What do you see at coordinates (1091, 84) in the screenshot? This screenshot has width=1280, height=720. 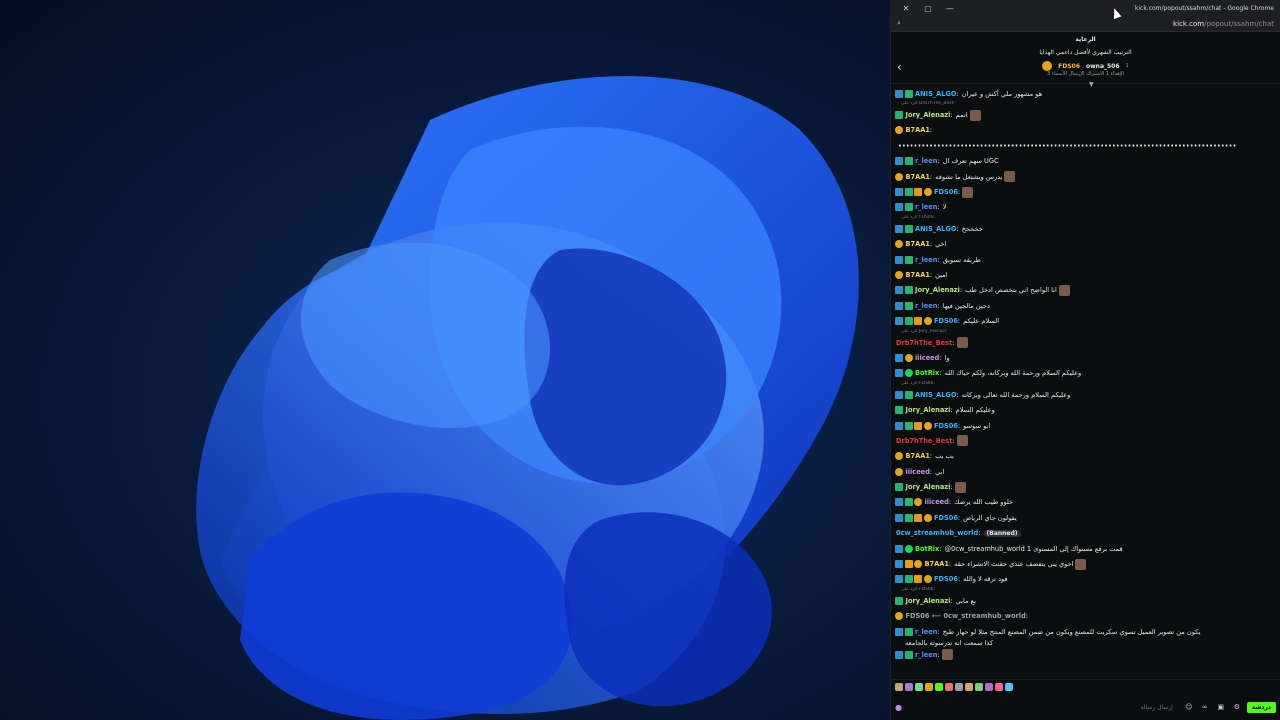 I see `expand-chevron-icon: ▼` at bounding box center [1091, 84].